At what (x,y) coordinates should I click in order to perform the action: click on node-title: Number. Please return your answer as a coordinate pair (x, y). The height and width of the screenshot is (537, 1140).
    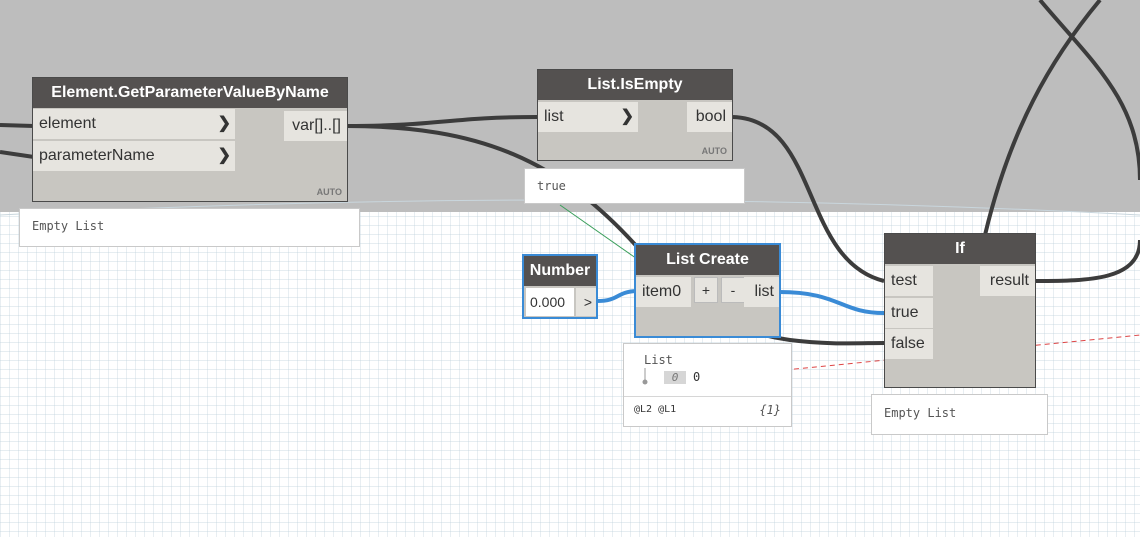
    Looking at the image, I should click on (560, 271).